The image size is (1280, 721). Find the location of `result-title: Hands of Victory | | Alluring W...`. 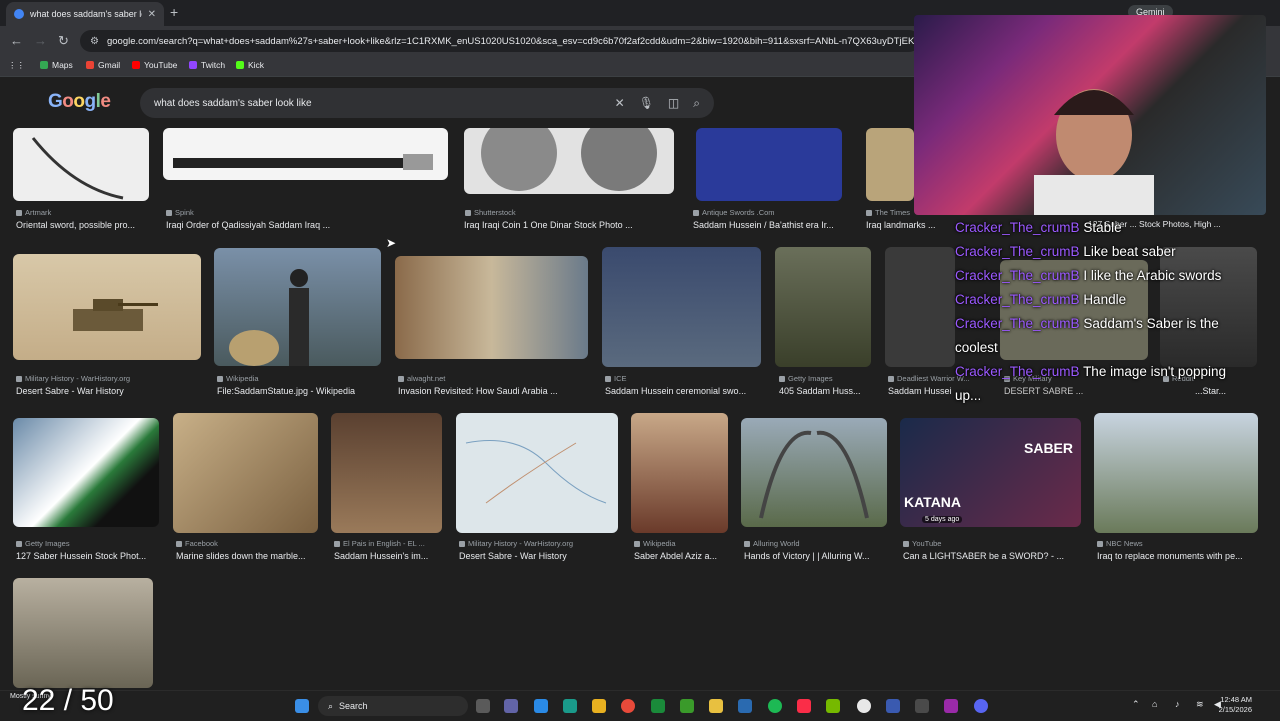

result-title: Hands of Victory | | Alluring W... is located at coordinates (816, 556).